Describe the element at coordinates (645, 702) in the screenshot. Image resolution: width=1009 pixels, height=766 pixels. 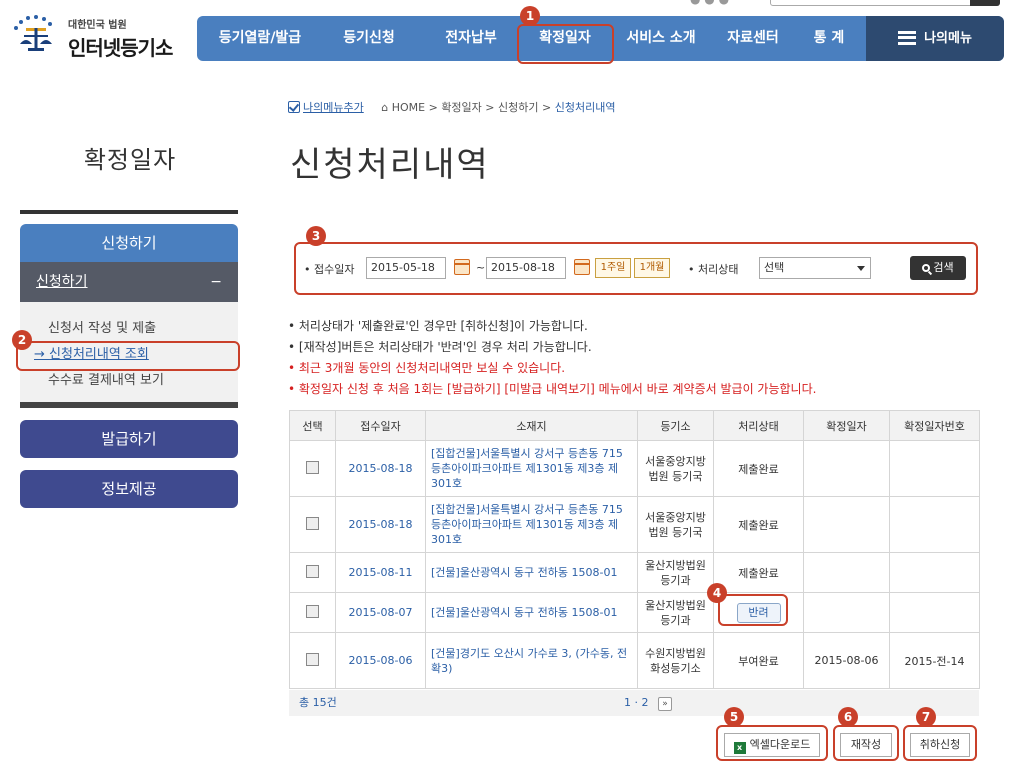
I see `page-2-link: 2` at that location.